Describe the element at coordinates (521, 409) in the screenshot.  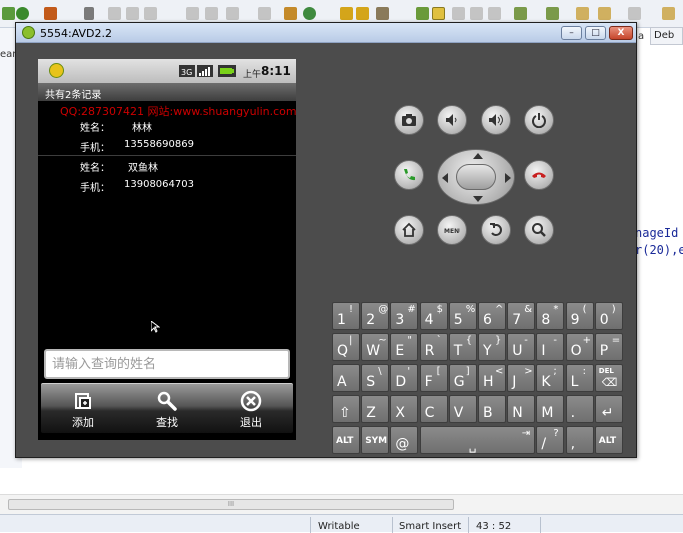
I see `key-n: N` at that location.